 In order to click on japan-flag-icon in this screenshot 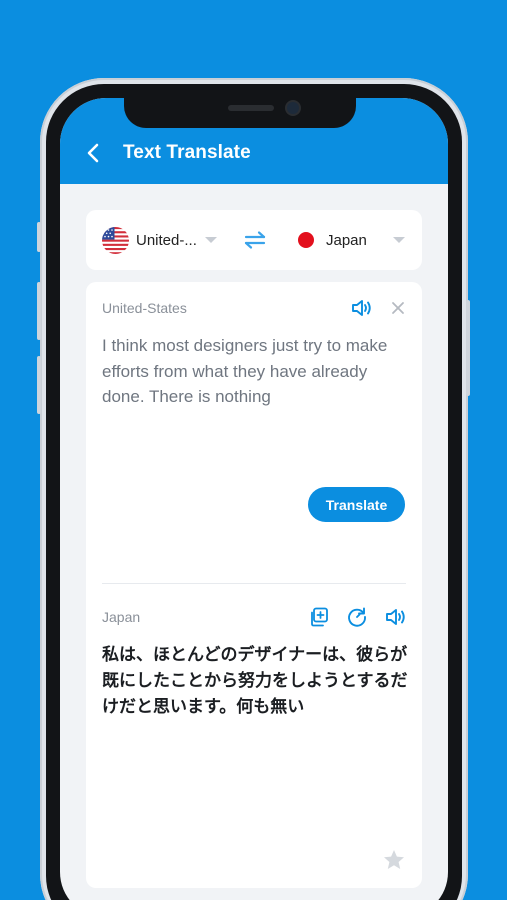, I will do `click(306, 240)`.